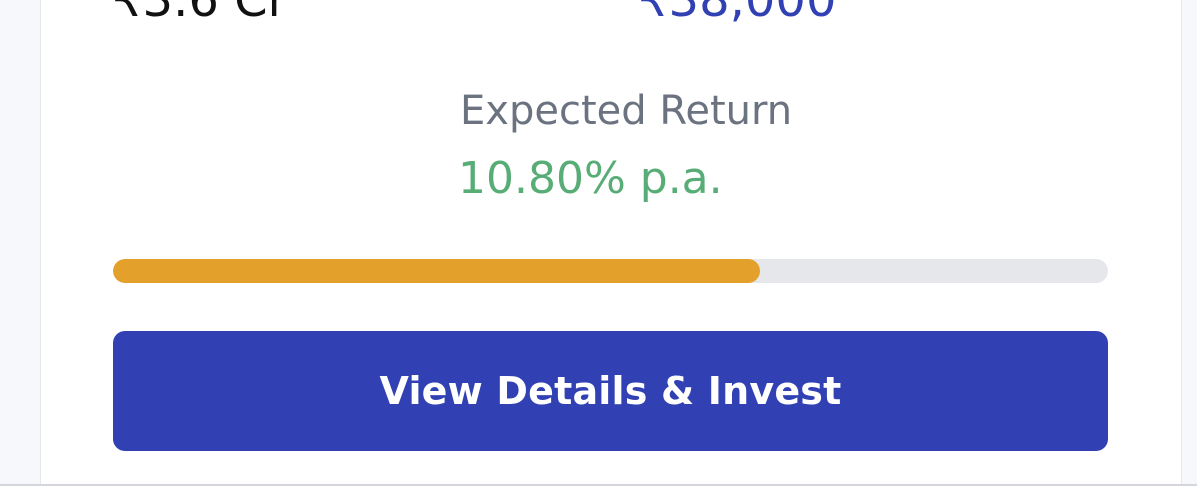 Image resolution: width=1197 pixels, height=486 pixels. Describe the element at coordinates (626, 111) in the screenshot. I see `expected-return-label: Expected Return` at that location.